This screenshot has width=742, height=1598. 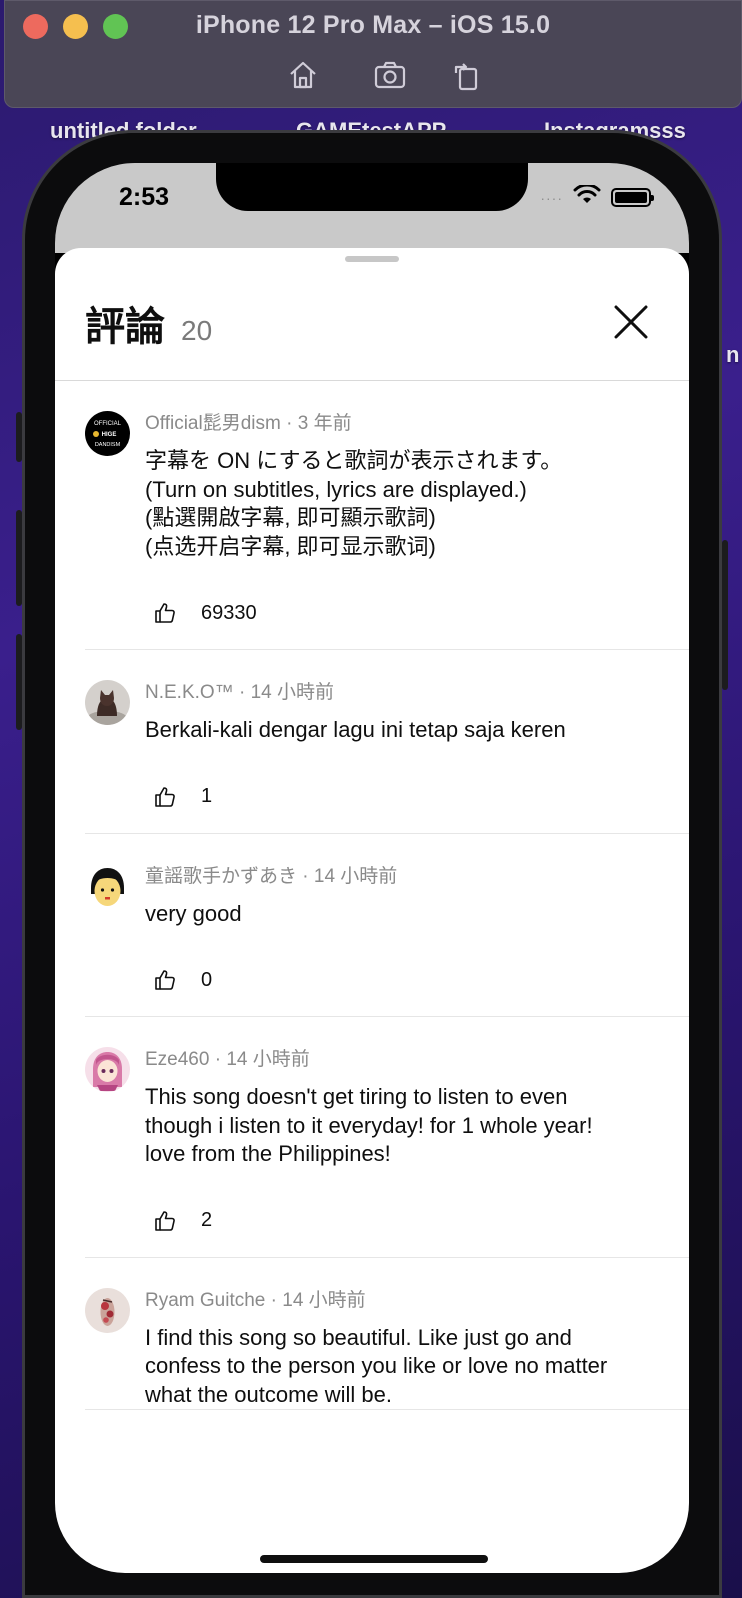 I want to click on sheet-header: 評論 20, so click(x=148, y=323).